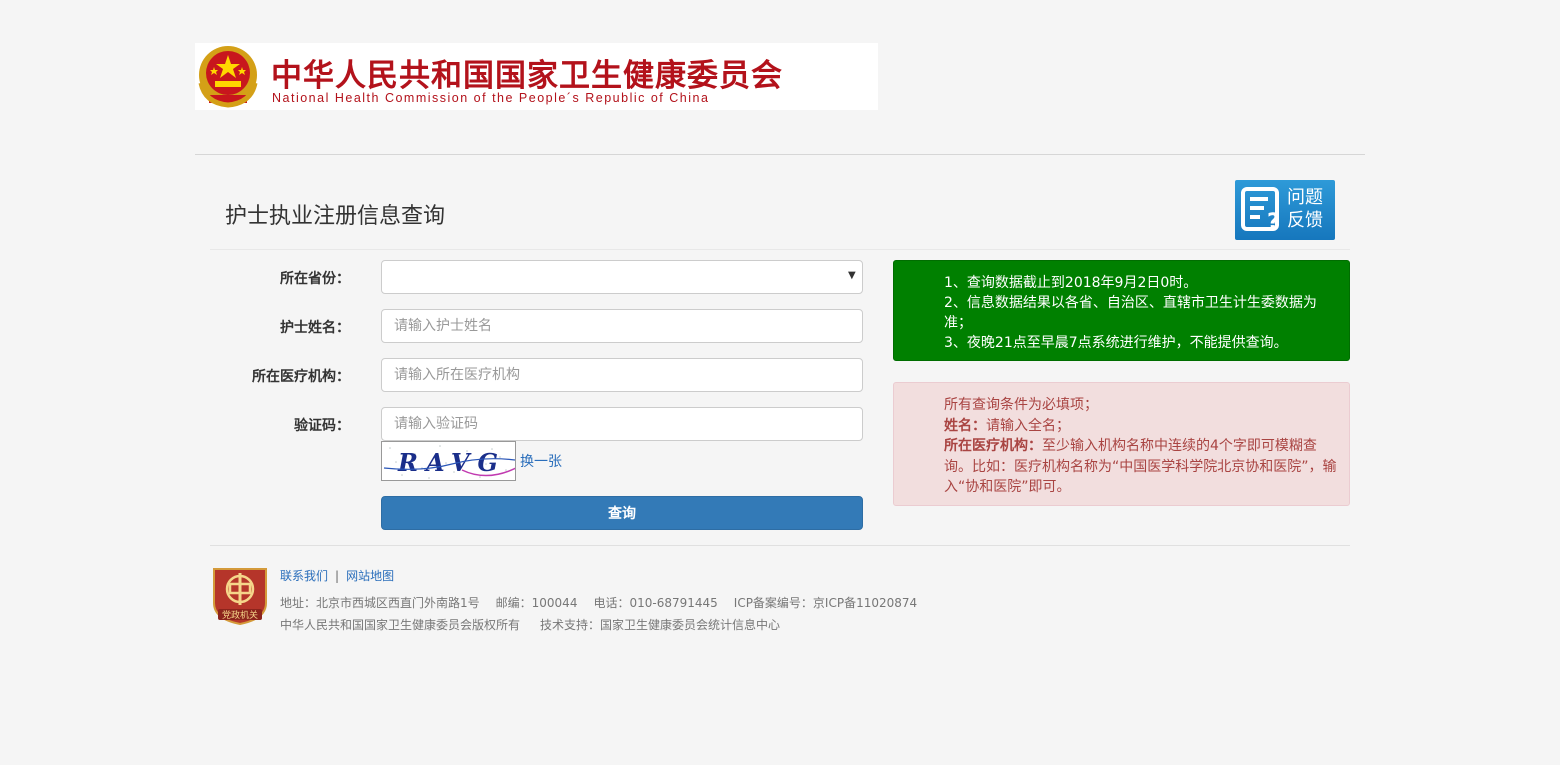 The width and height of the screenshot is (1560, 765). Describe the element at coordinates (400, 625) in the screenshot. I see `footer-copyright: 中华人民共和国国家卫生健康委员会版权所有` at that location.